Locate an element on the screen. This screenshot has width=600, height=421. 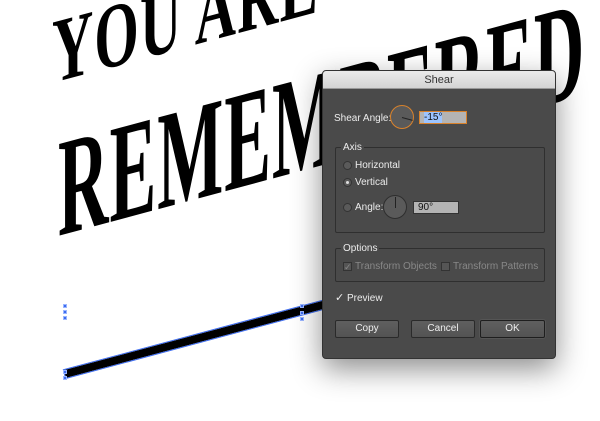
transform-objects-checkbox: ✓ is located at coordinates (347, 267).